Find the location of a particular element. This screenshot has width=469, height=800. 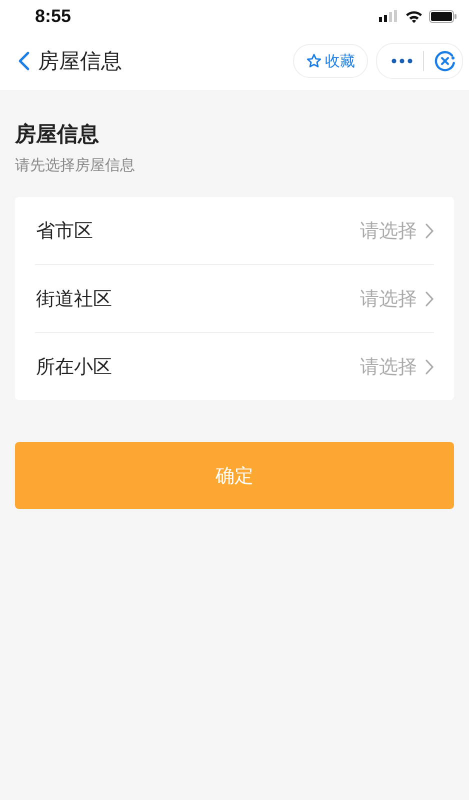

close-icon is located at coordinates (445, 61).